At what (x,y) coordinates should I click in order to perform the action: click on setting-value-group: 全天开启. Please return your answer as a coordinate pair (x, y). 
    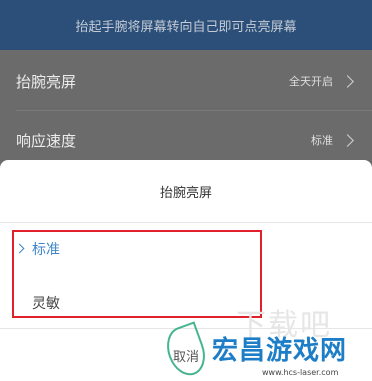
    Looking at the image, I should click on (322, 81).